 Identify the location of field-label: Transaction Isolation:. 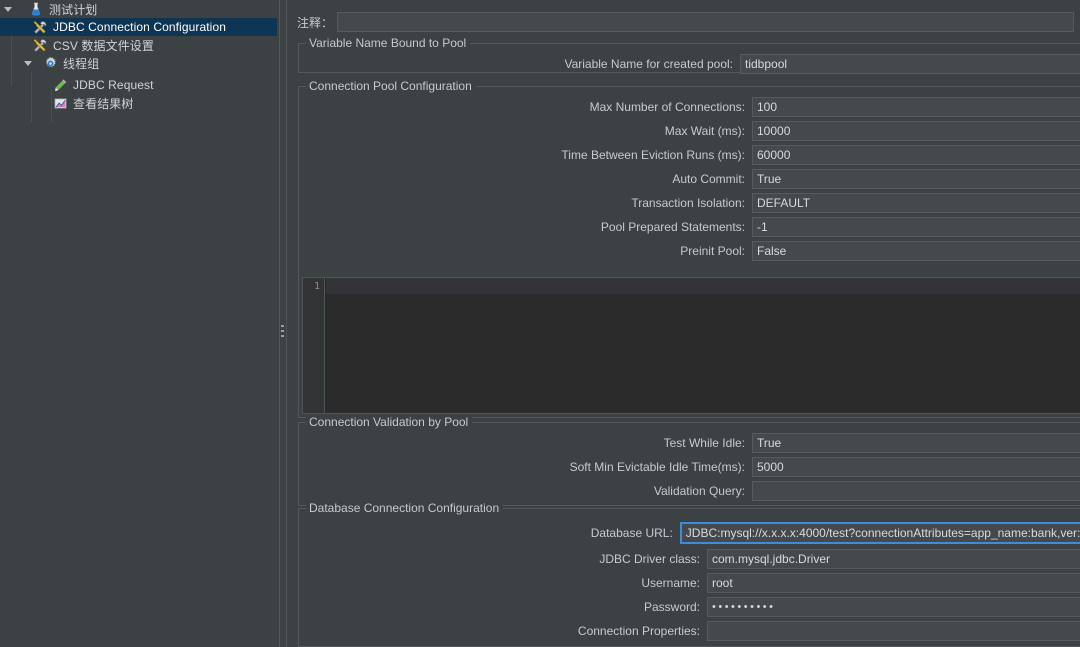
(688, 203).